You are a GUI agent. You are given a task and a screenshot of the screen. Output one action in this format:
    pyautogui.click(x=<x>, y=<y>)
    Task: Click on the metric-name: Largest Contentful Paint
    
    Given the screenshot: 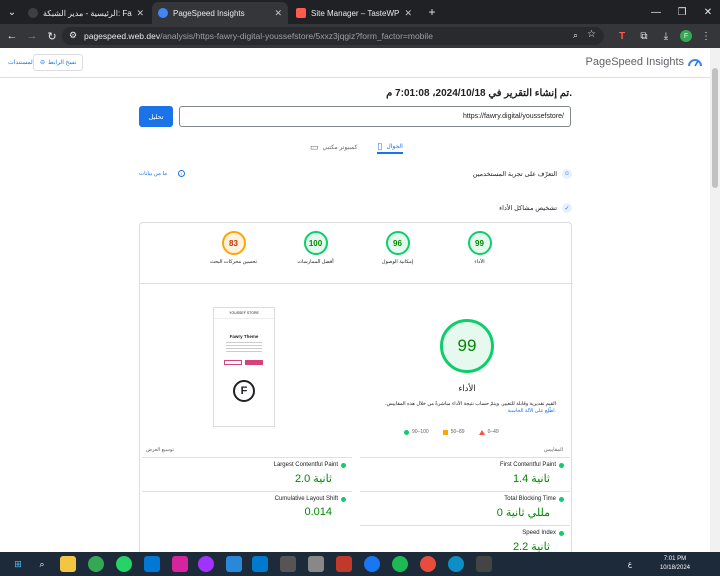 What is the action you would take?
    pyautogui.click(x=310, y=465)
    